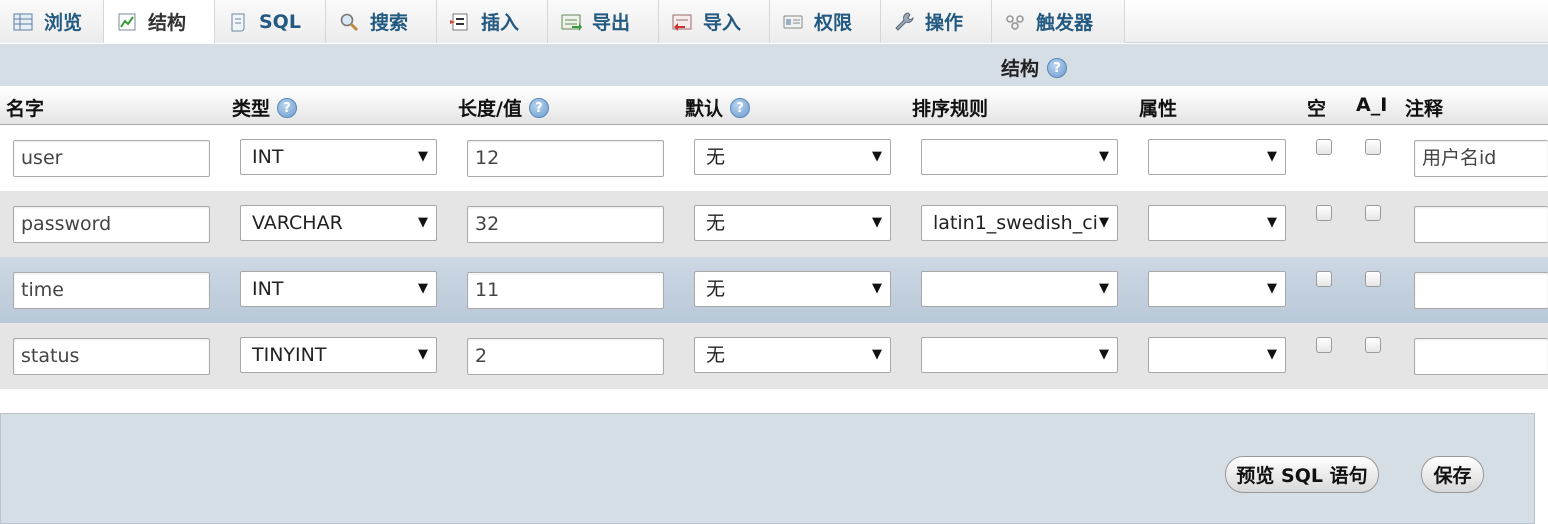 The height and width of the screenshot is (524, 1548). I want to click on magnifier-icon, so click(349, 22).